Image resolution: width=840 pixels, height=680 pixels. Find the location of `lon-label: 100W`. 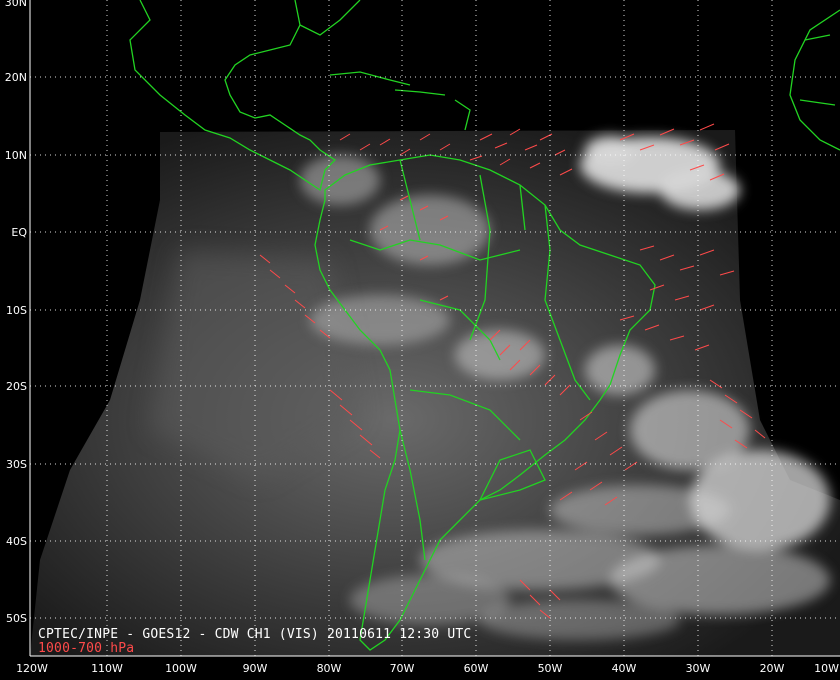

lon-label: 100W is located at coordinates (181, 668).